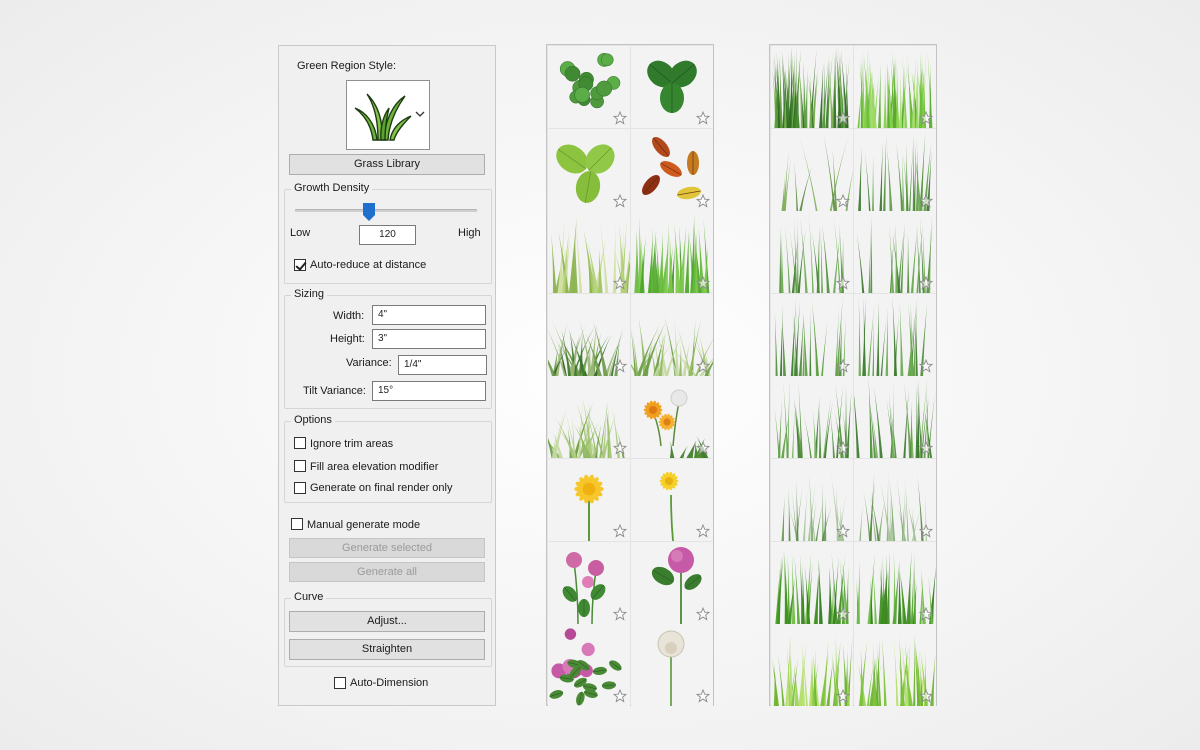 The width and height of the screenshot is (1200, 750). What do you see at coordinates (389, 683) in the screenshot?
I see `auto-dimension-label: Auto-Dimension` at bounding box center [389, 683].